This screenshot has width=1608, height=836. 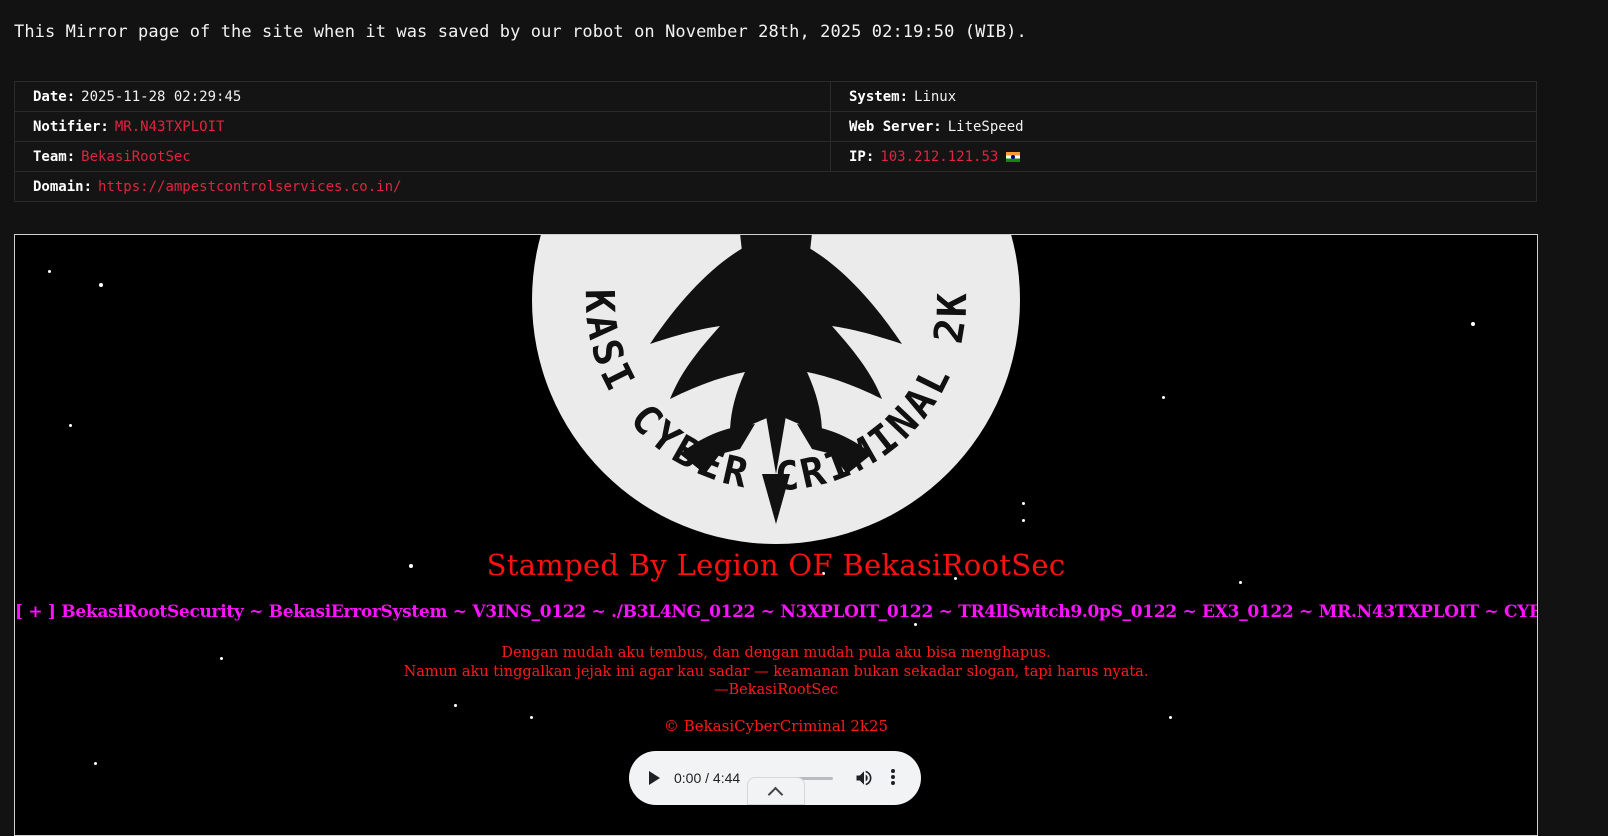 I want to click on webserver-value: LiteSpeed, so click(x=985, y=126).